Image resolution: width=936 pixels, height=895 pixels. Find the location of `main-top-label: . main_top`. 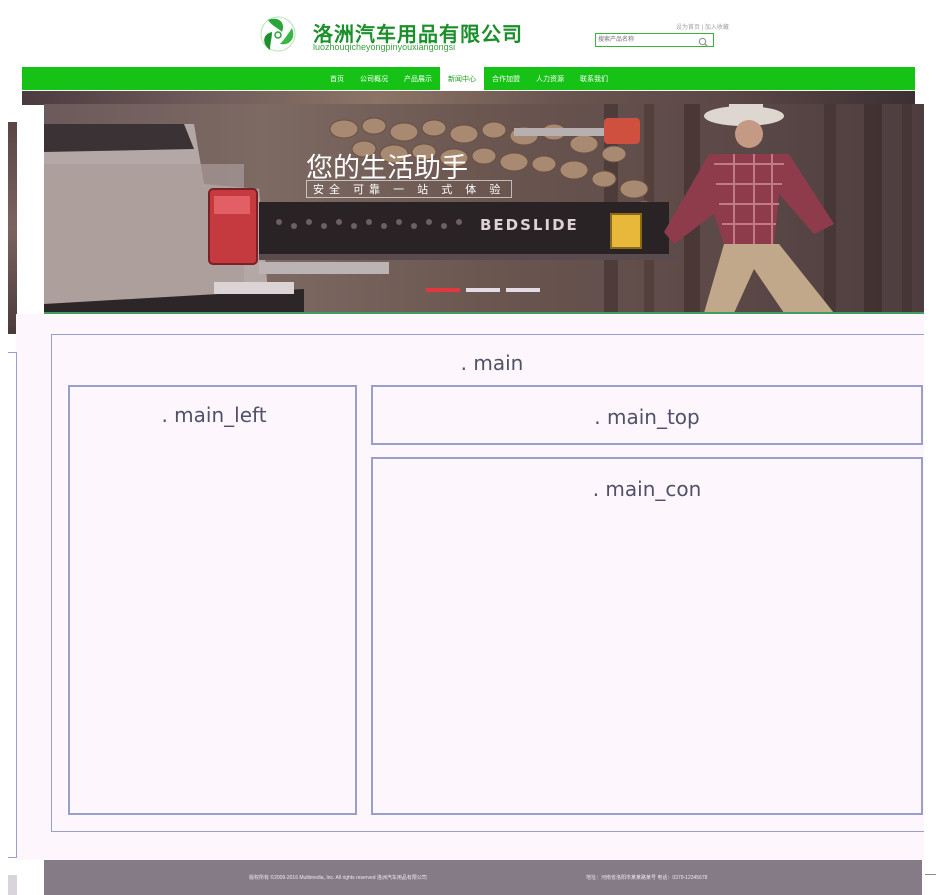

main-top-label: . main_top is located at coordinates (647, 417).